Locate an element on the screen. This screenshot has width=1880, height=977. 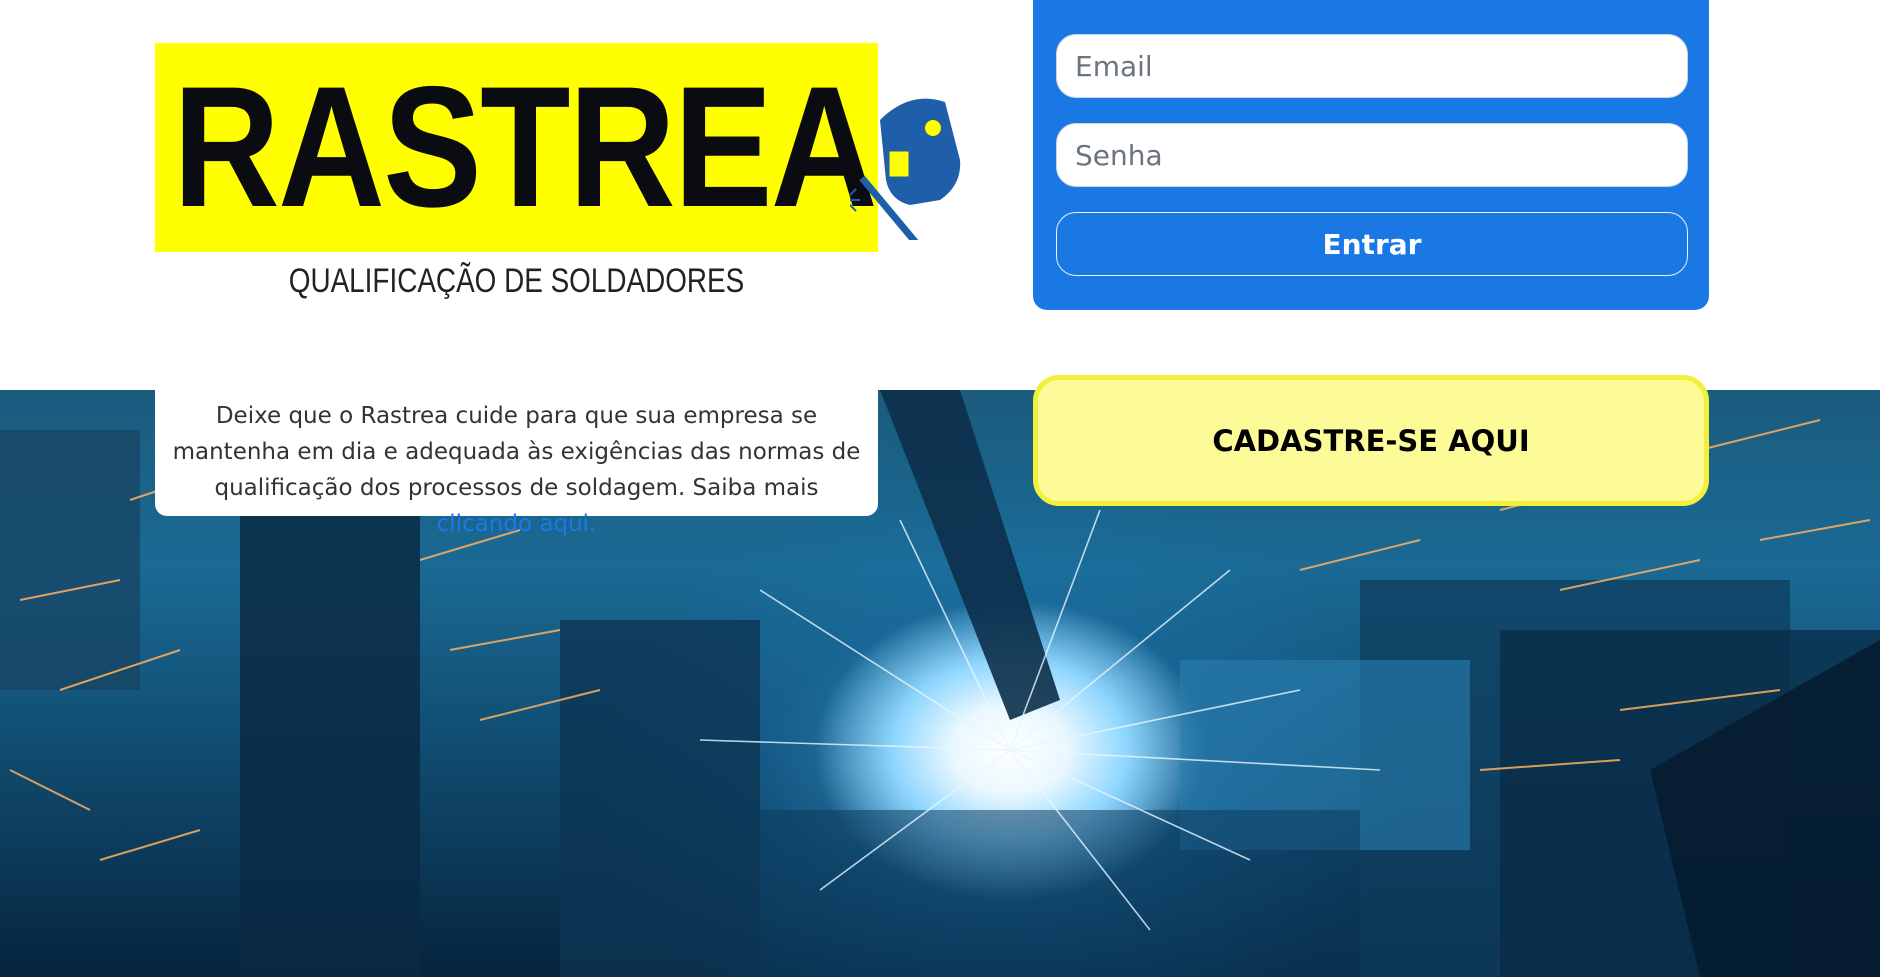
logo-tagline: QUALIFICAÇÃO DE SOLDADORES is located at coordinates (516, 281).